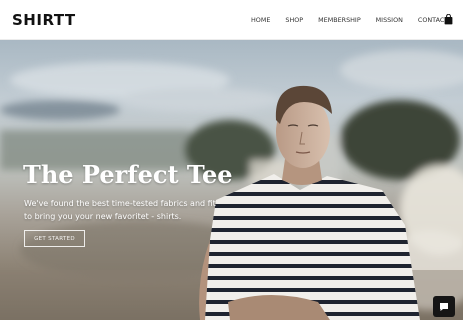 This screenshot has width=463, height=320. What do you see at coordinates (128, 174) in the screenshot?
I see `hero-title: The Perfect Tee` at bounding box center [128, 174].